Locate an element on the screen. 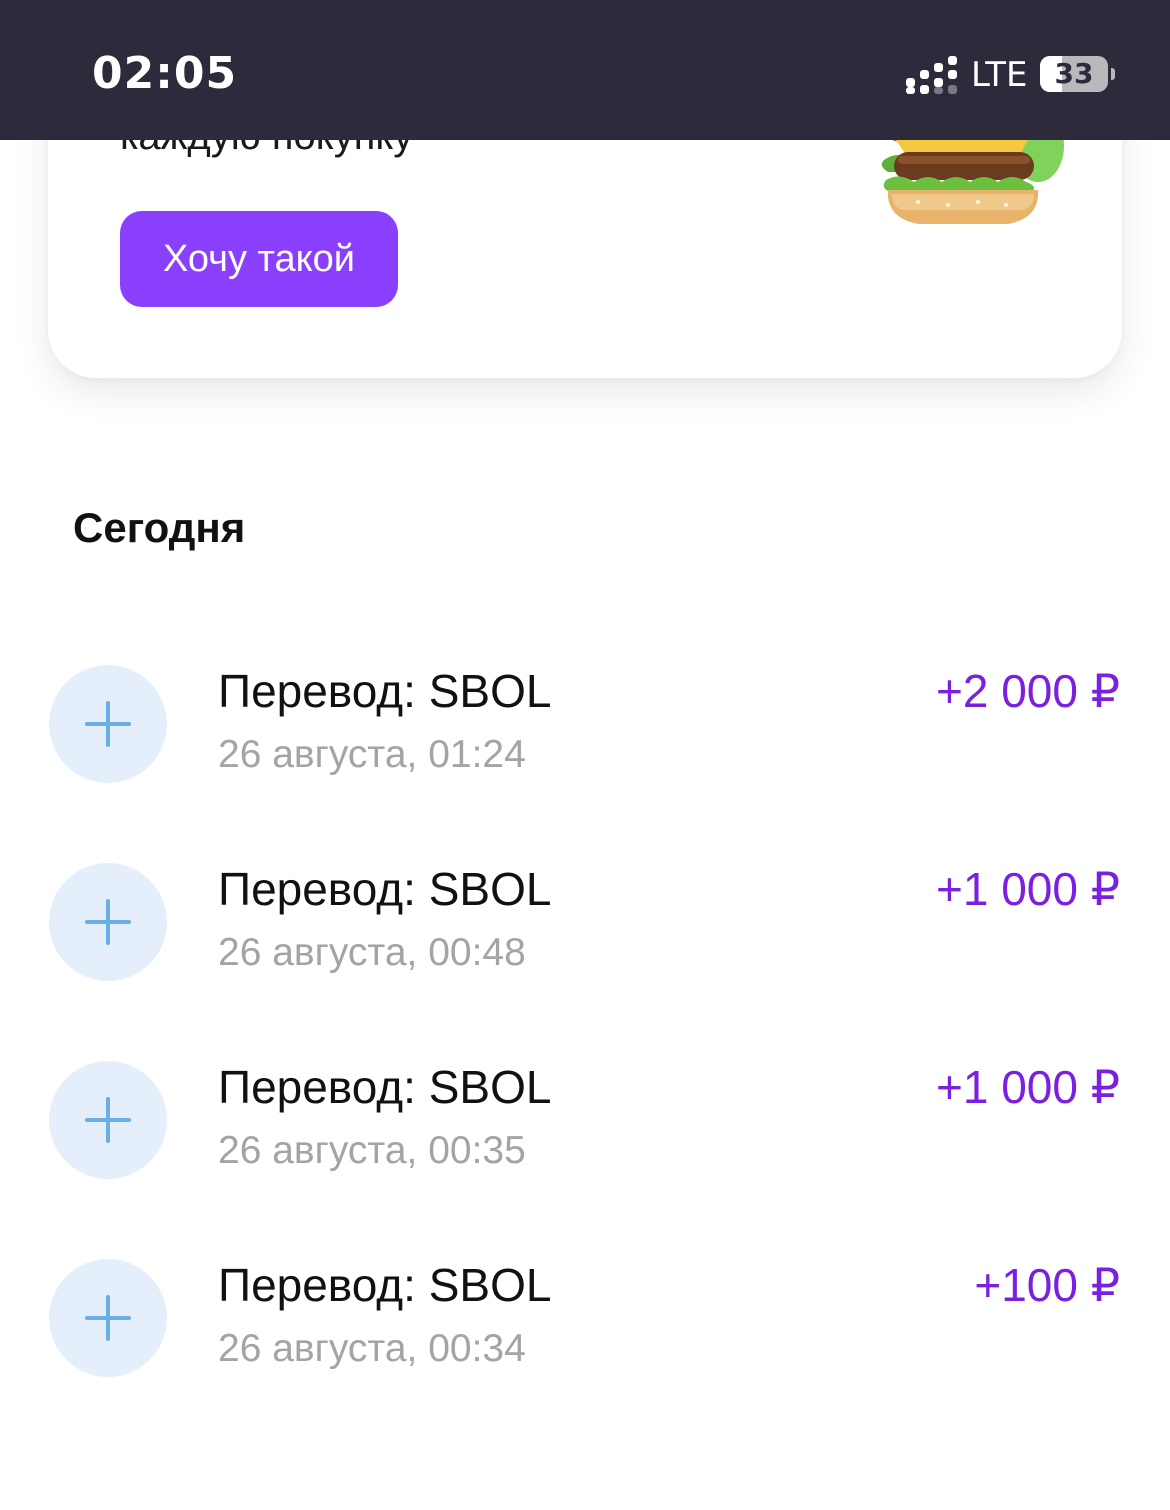  status-bar: 02:05 LTE 33 is located at coordinates (585, 70).